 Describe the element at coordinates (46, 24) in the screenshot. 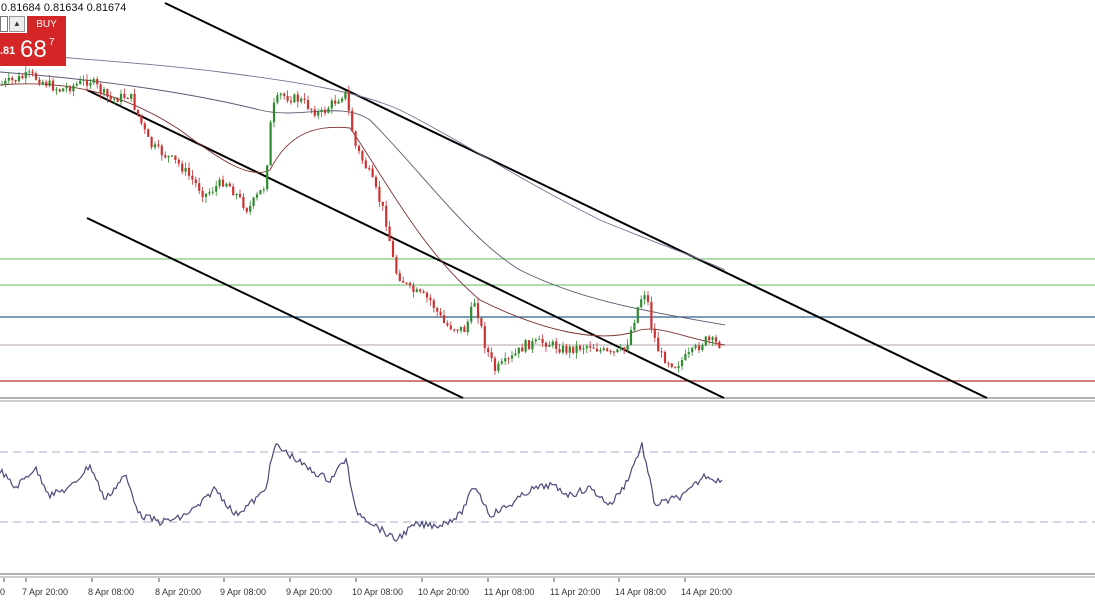

I see `buy-button: BUY` at that location.